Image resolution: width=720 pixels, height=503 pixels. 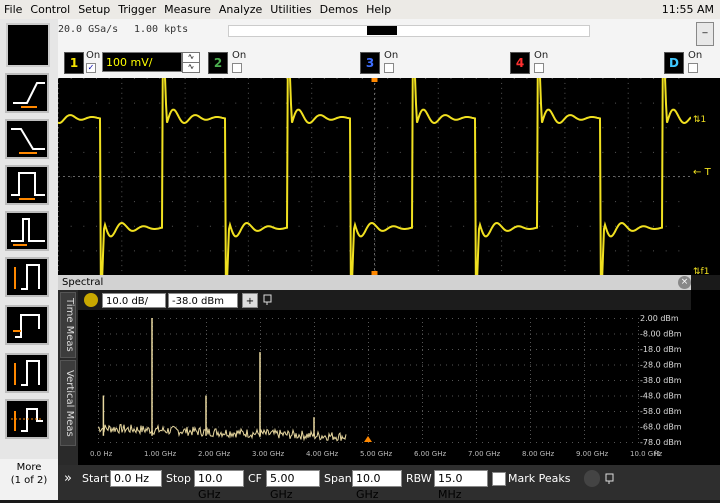 What do you see at coordinates (378, 9) in the screenshot?
I see `menu-help: Help` at bounding box center [378, 9].